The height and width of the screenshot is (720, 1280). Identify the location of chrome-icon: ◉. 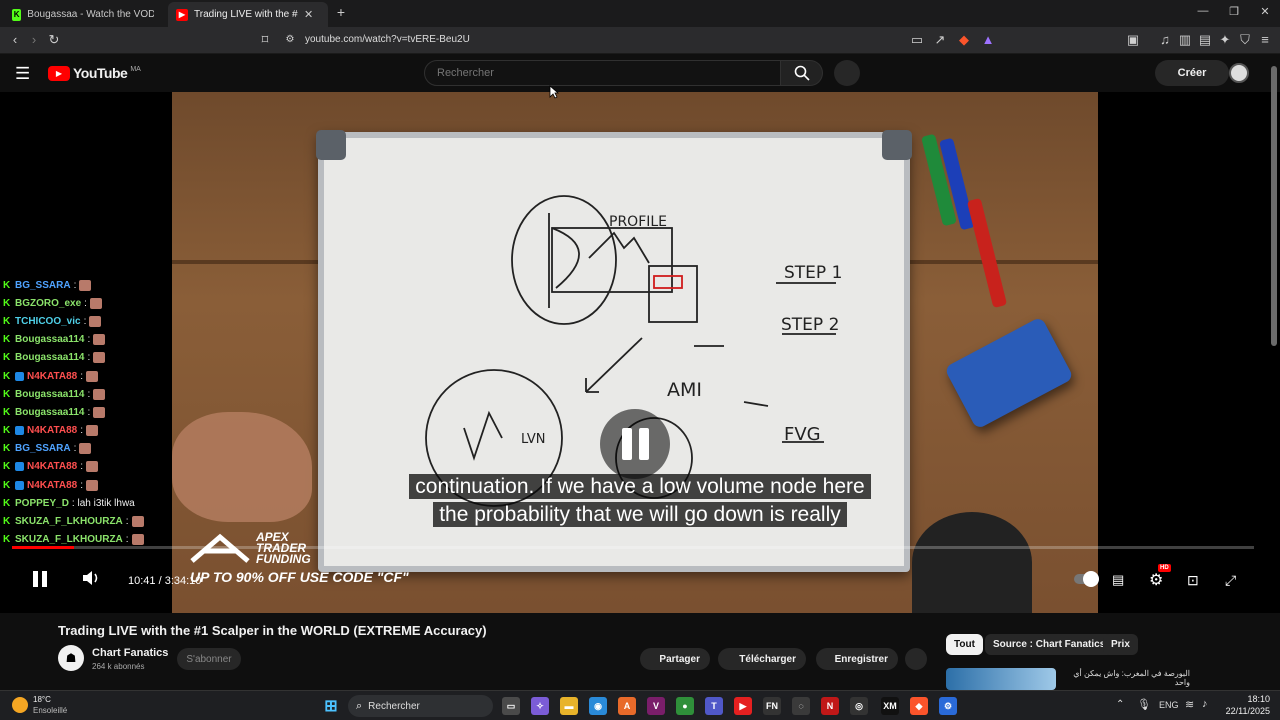
(598, 706).